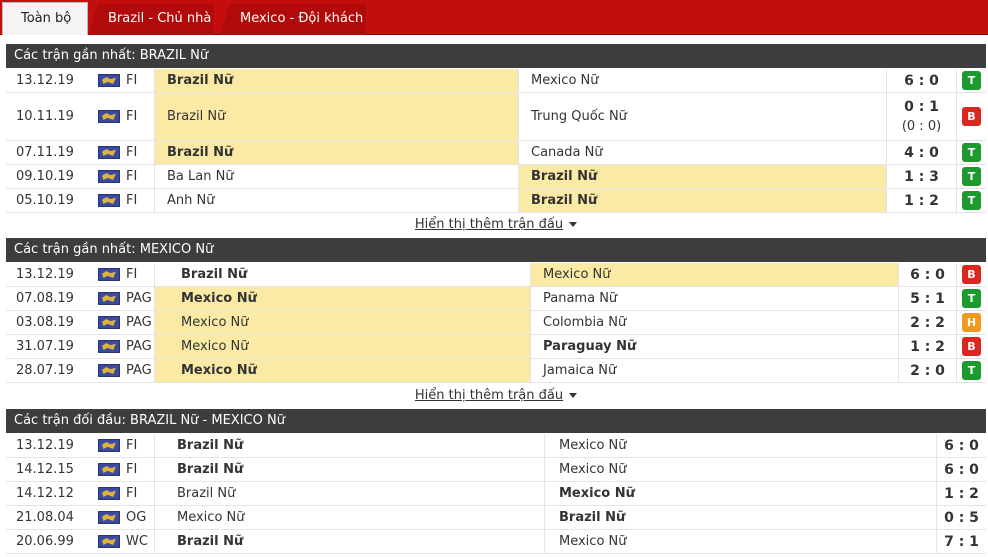 This screenshot has height=557, width=988. I want to click on tab-brazil-home: Brazil - Chủ nhà, so click(151, 19).